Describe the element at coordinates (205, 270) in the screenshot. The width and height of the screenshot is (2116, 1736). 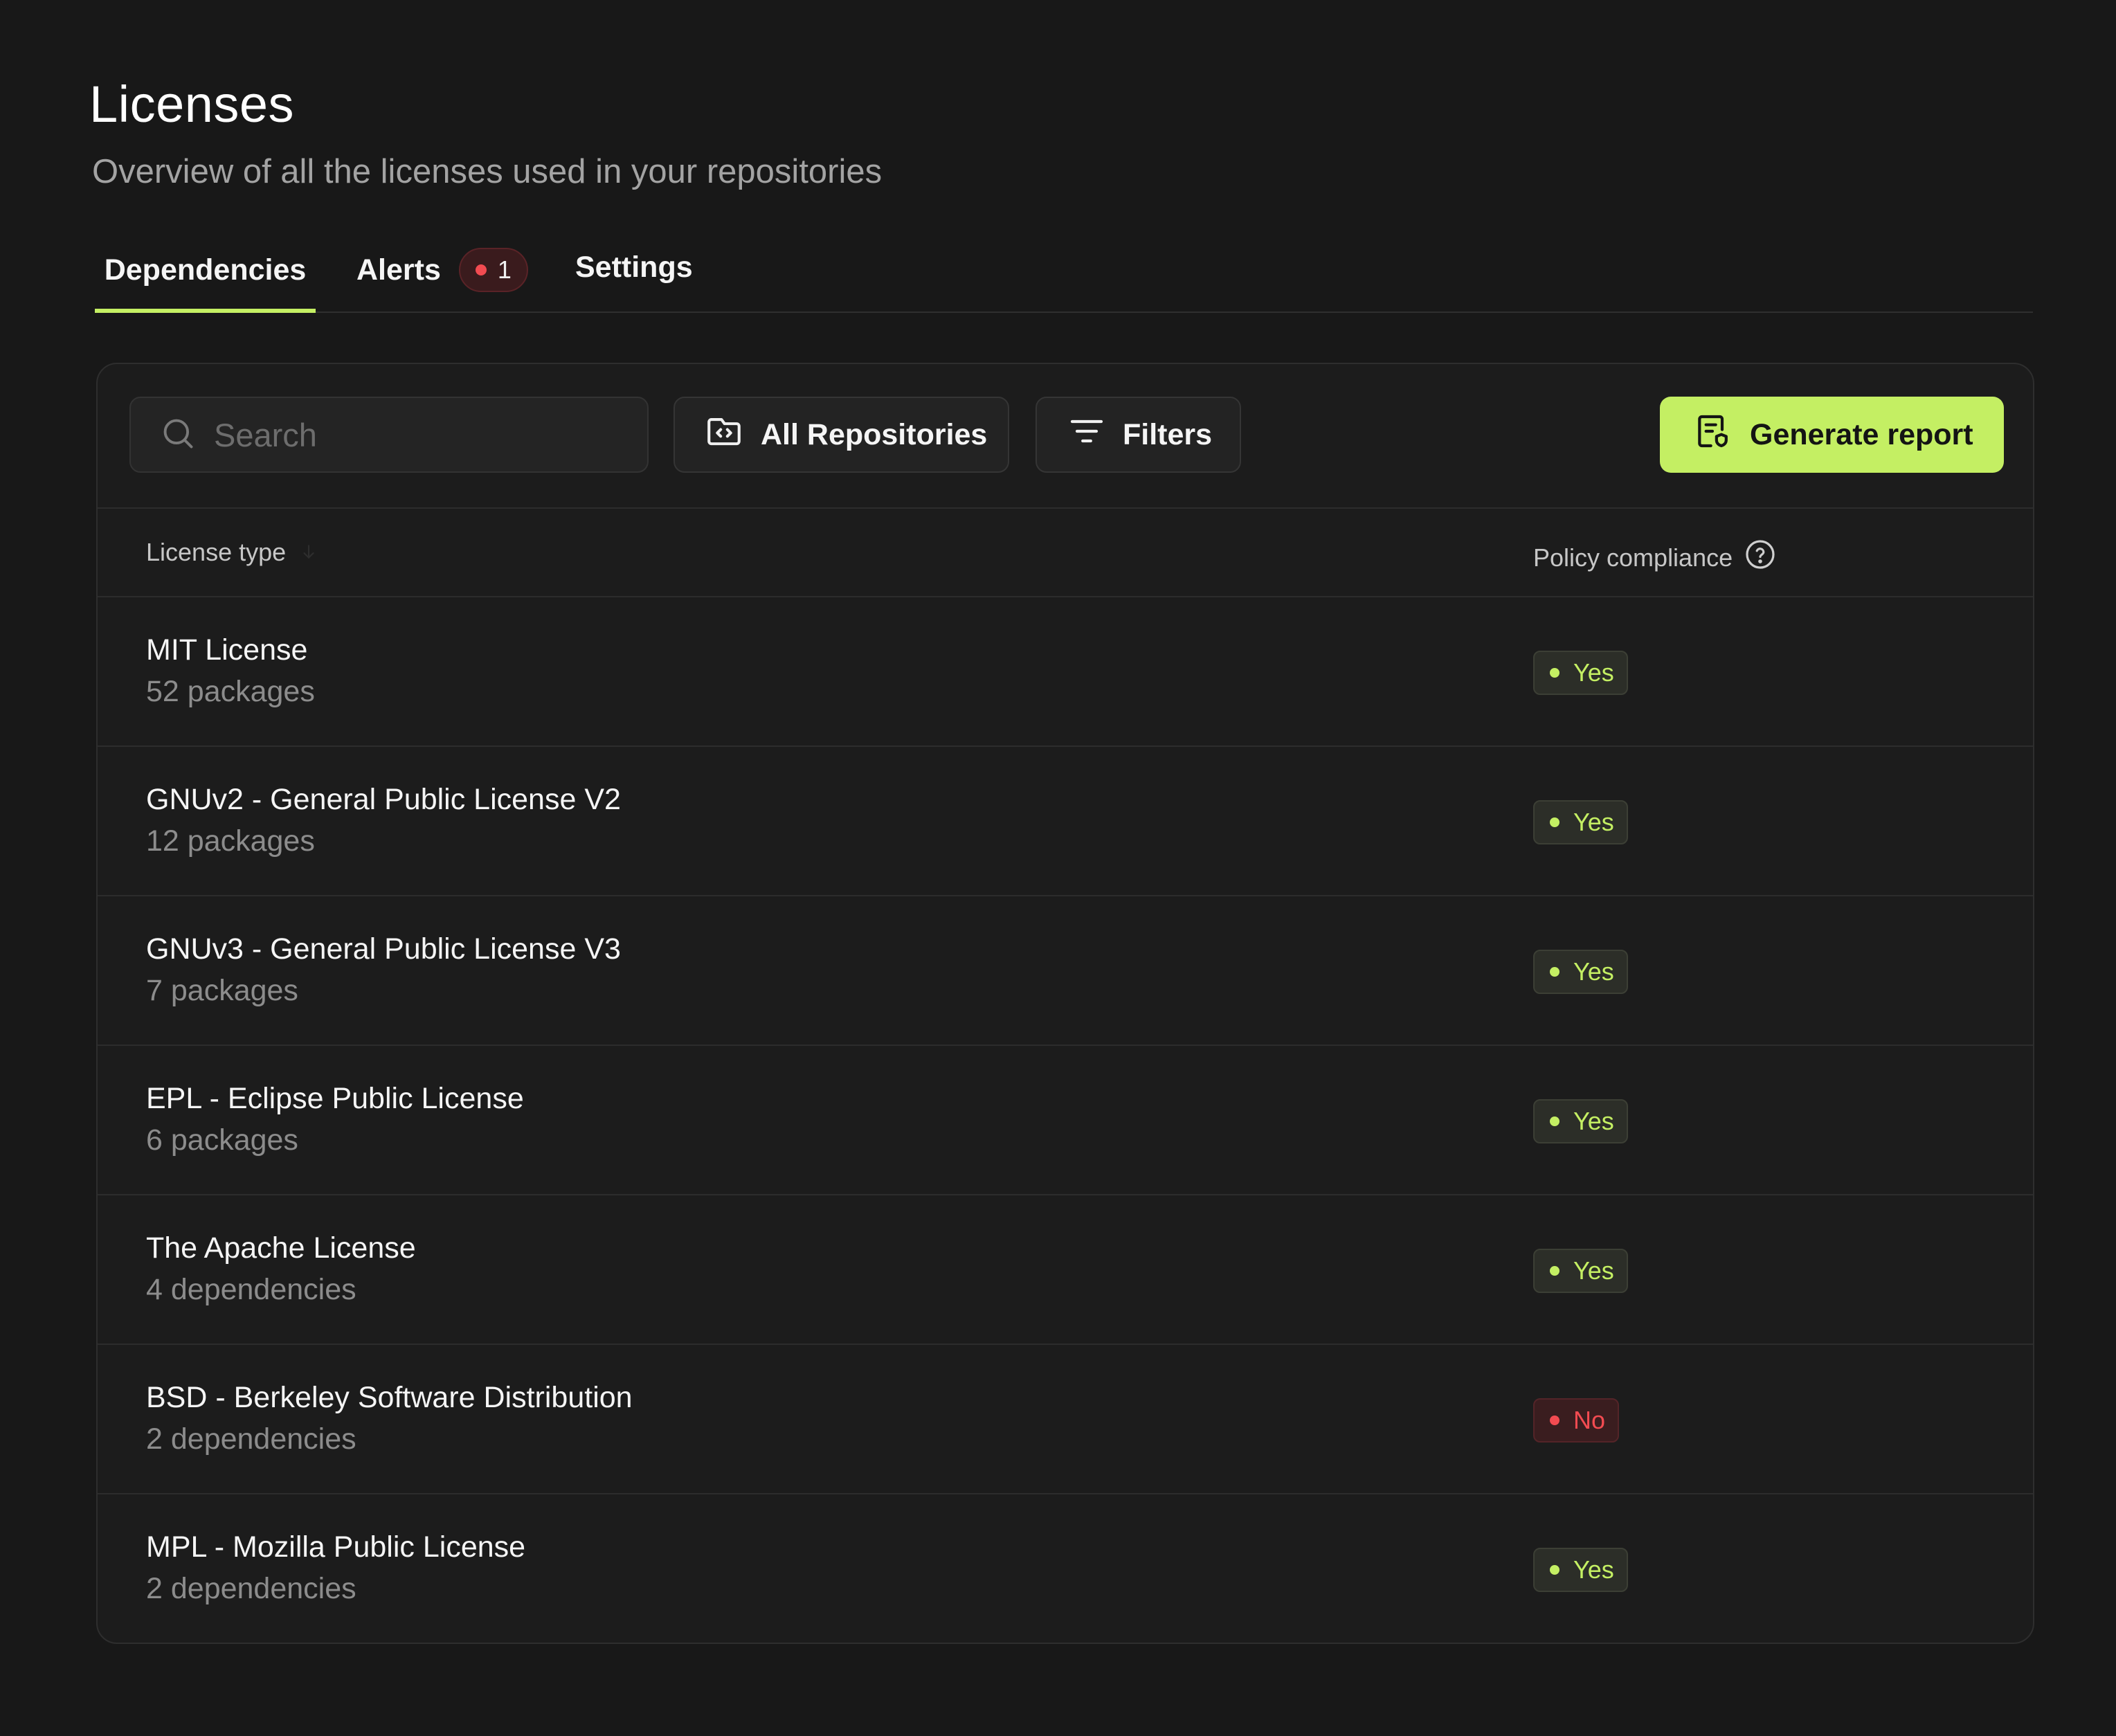
I see `tab-dependencies-label: Dependencies` at that location.